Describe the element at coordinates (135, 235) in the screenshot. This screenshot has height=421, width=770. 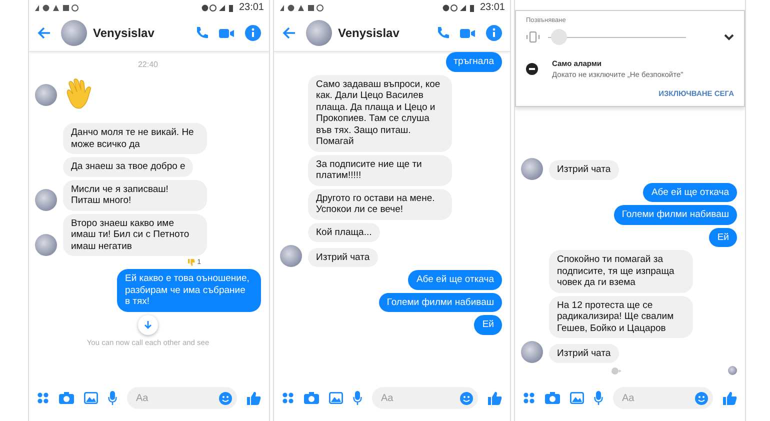
I see `received-message: Второ знаеш какво име имаш ти! Бил си с Петното имаш негатив` at that location.